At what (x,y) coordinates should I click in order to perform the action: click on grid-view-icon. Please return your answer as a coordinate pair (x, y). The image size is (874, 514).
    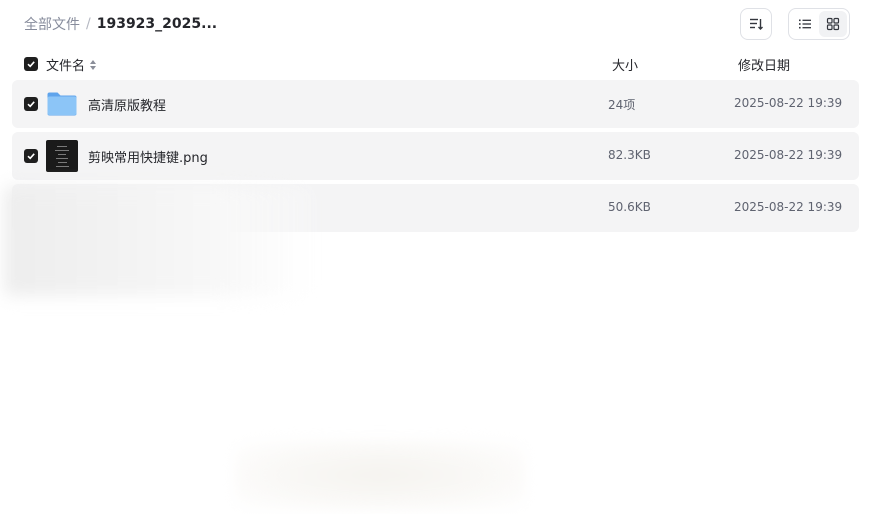
    Looking at the image, I should click on (833, 24).